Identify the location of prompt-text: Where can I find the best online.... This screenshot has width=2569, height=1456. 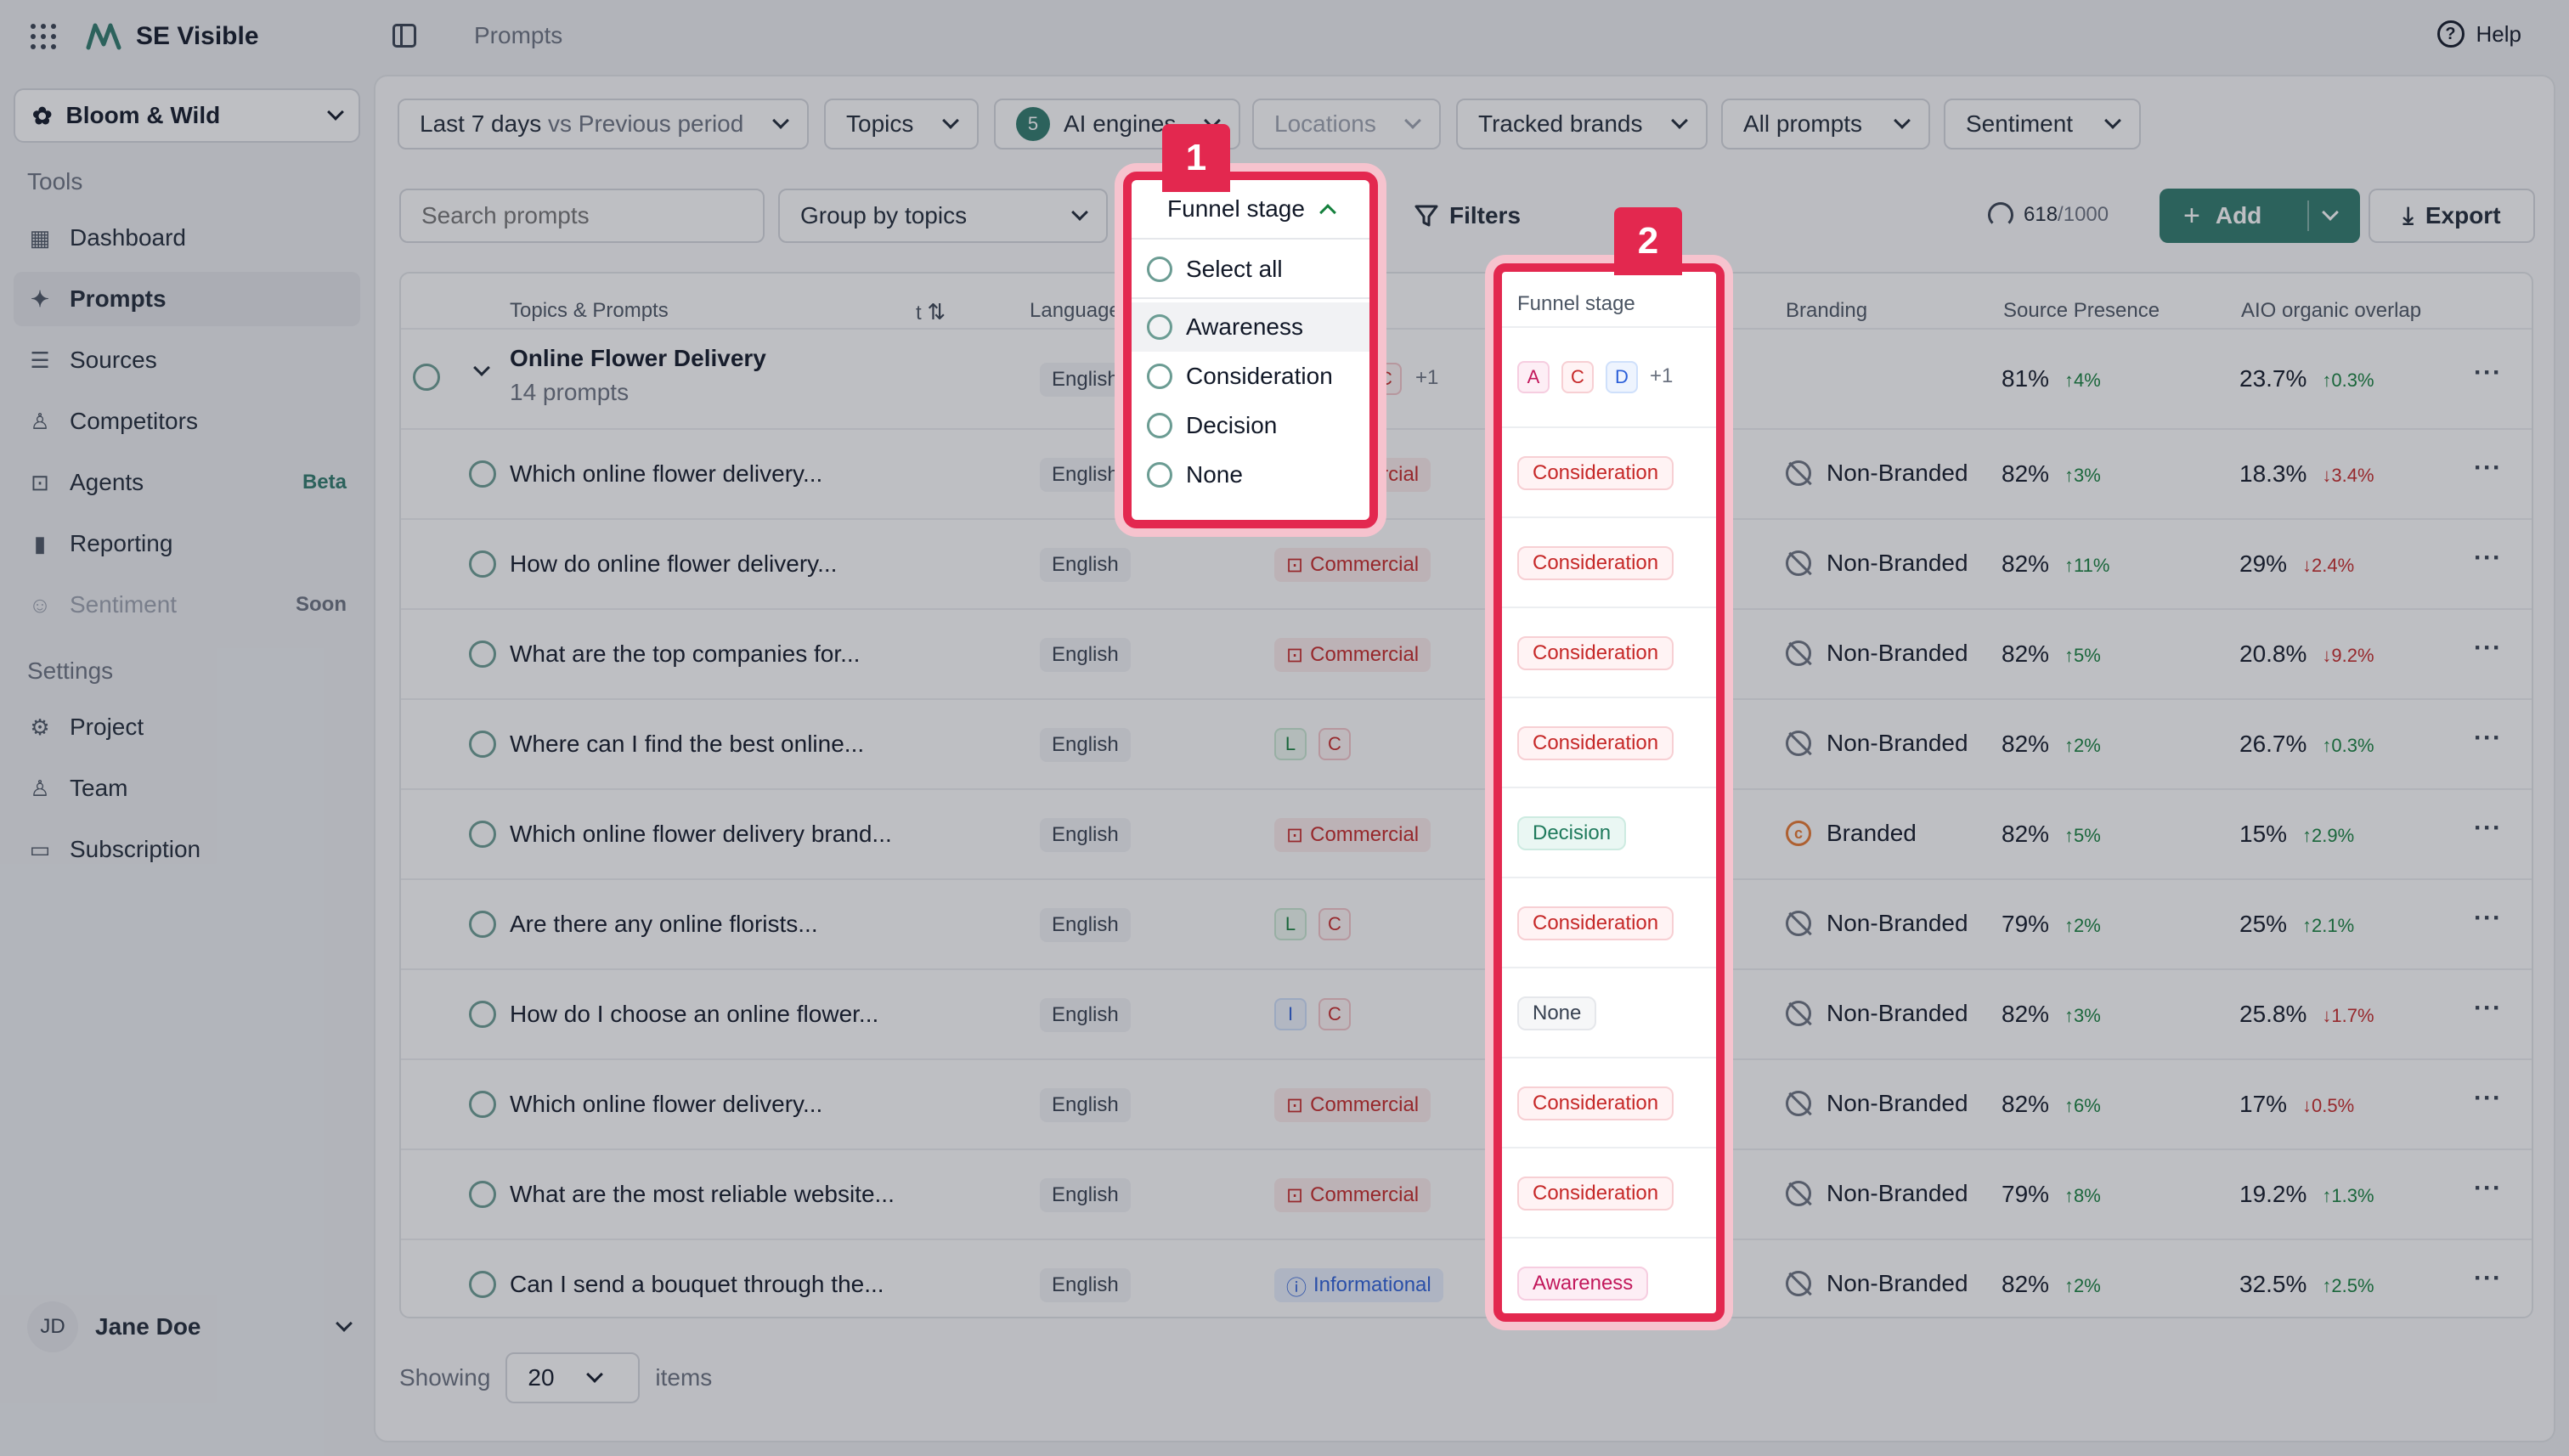
(687, 744).